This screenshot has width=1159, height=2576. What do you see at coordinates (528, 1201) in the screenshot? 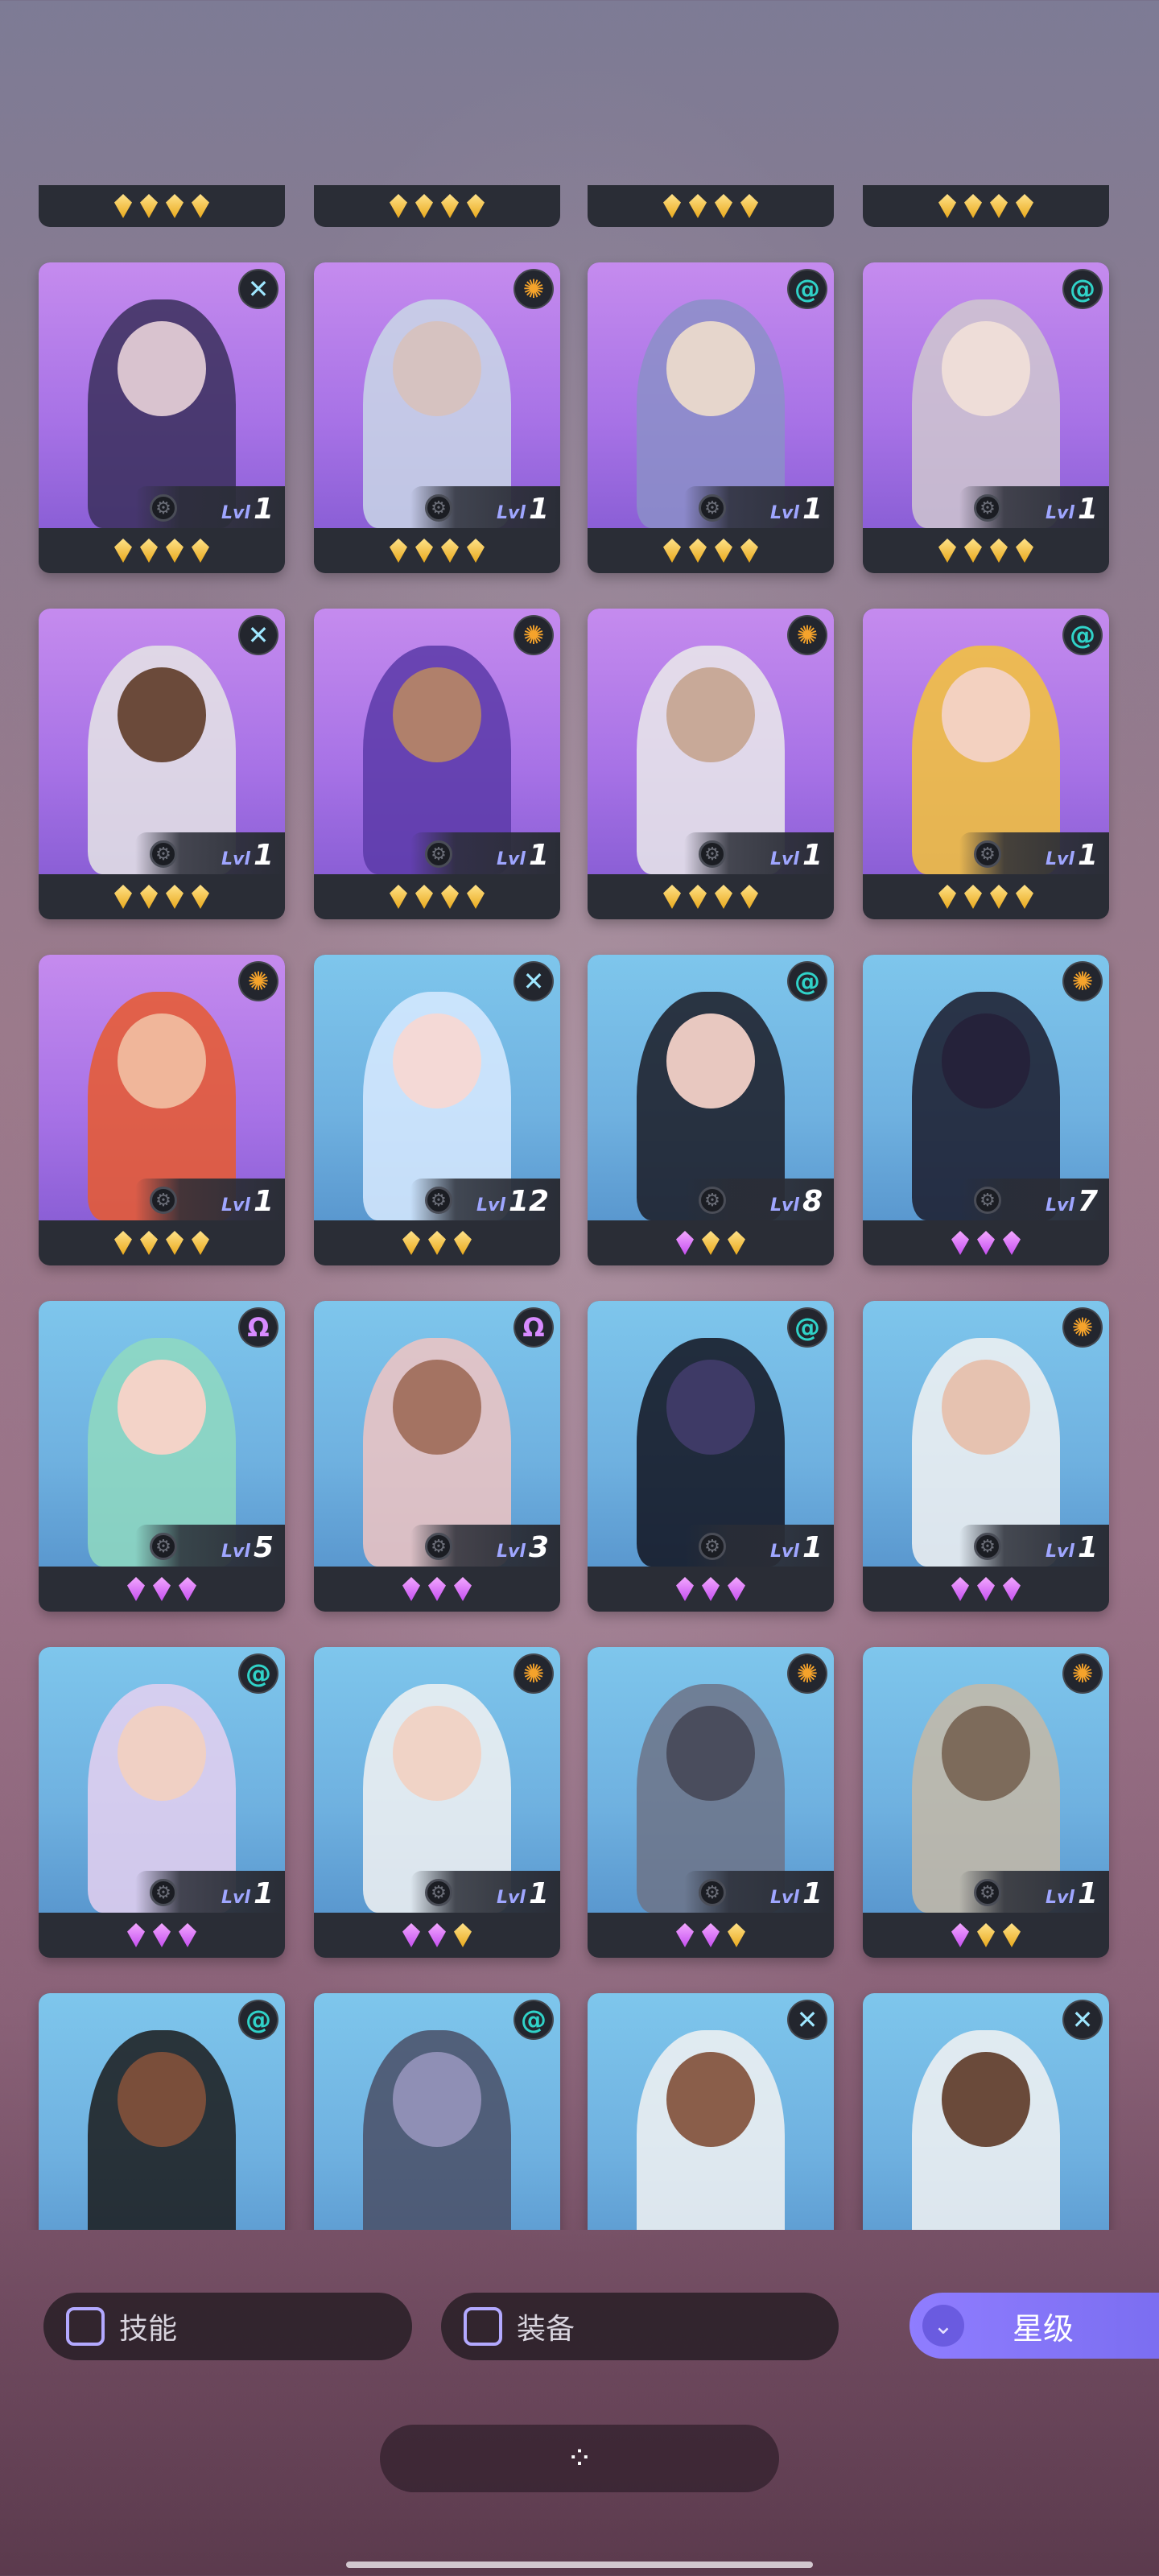
I see `level-number: 12` at bounding box center [528, 1201].